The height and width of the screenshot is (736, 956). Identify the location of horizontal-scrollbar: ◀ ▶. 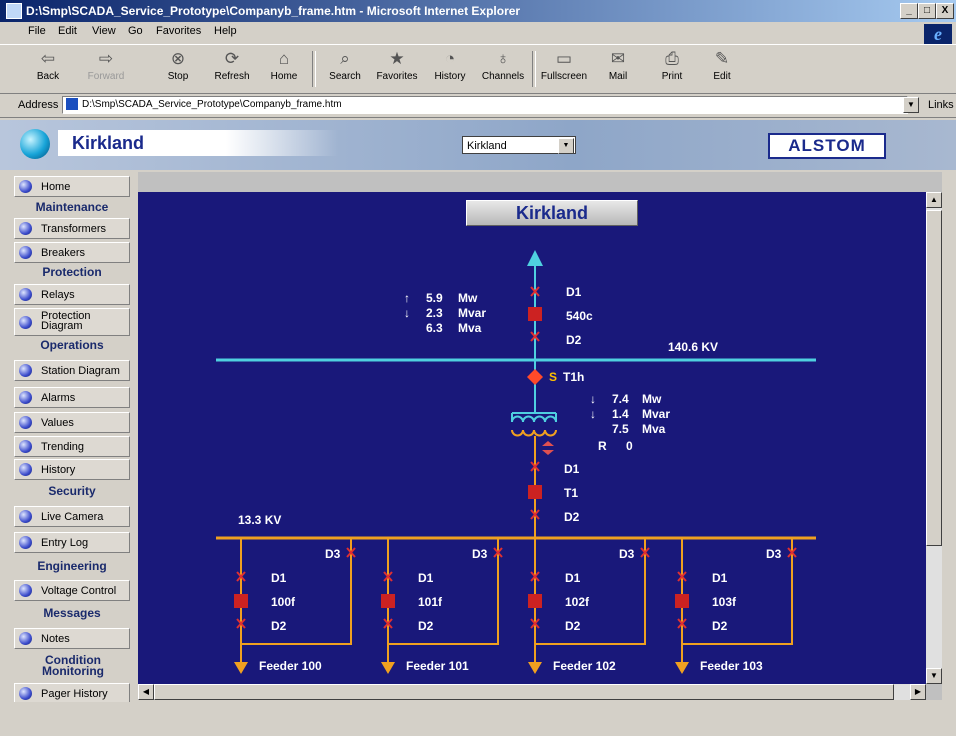
(532, 692).